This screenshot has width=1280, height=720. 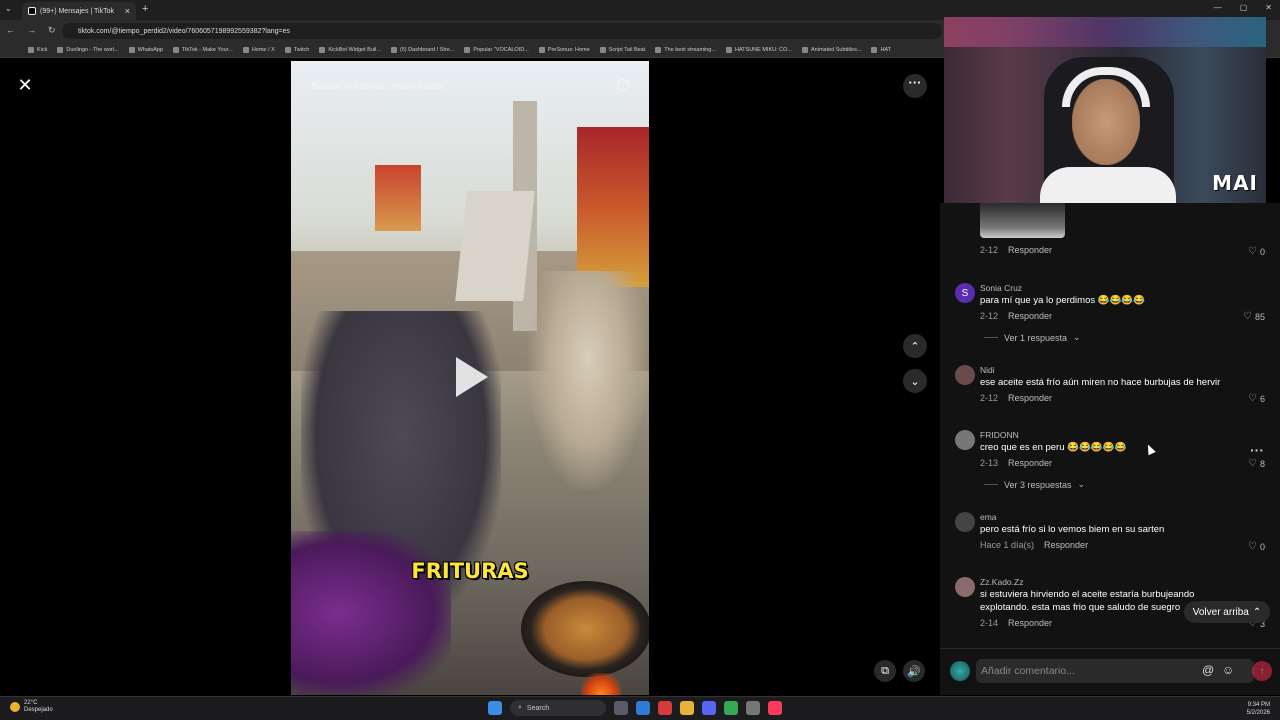 What do you see at coordinates (1218, 7) in the screenshot?
I see `minimize-icon: —` at bounding box center [1218, 7].